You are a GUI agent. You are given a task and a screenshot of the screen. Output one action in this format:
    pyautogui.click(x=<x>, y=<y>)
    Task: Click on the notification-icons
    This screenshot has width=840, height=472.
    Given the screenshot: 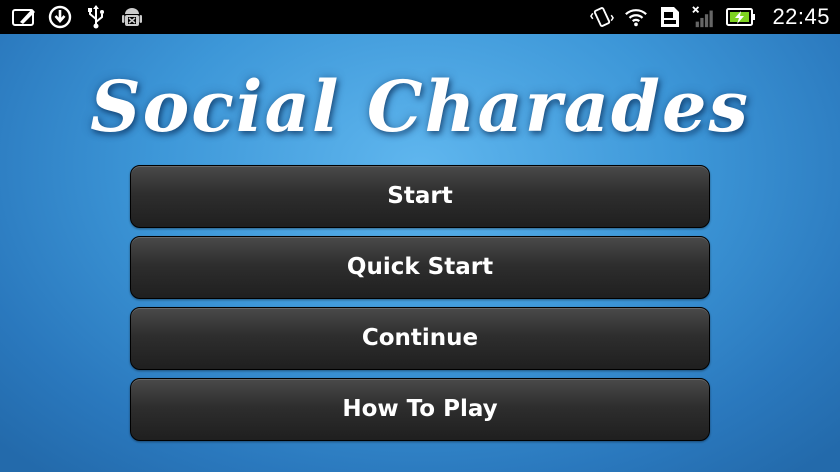 What is the action you would take?
    pyautogui.click(x=78, y=17)
    